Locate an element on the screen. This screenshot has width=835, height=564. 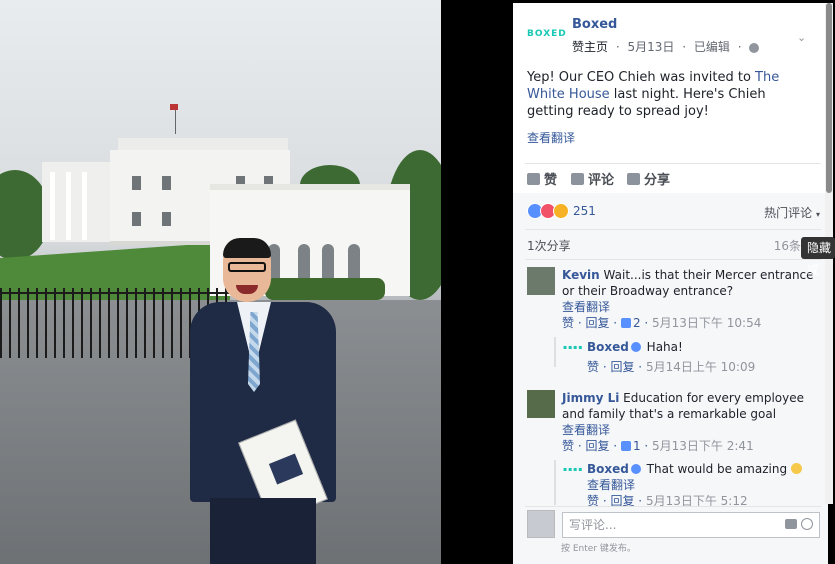
comments-count: 16条 is located at coordinates (787, 245).